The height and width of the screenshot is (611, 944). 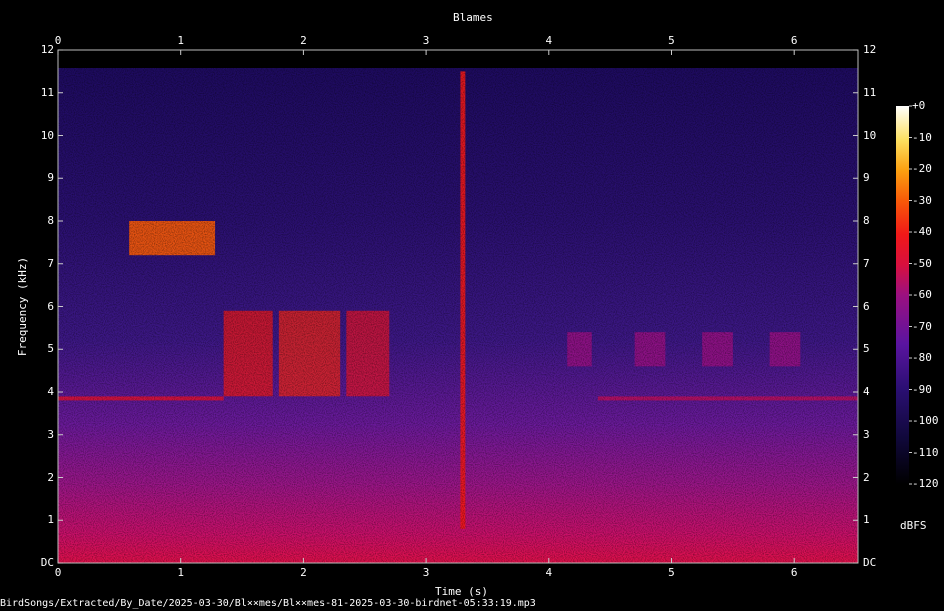 I want to click on y-tick-label-left: 3, so click(x=50, y=434).